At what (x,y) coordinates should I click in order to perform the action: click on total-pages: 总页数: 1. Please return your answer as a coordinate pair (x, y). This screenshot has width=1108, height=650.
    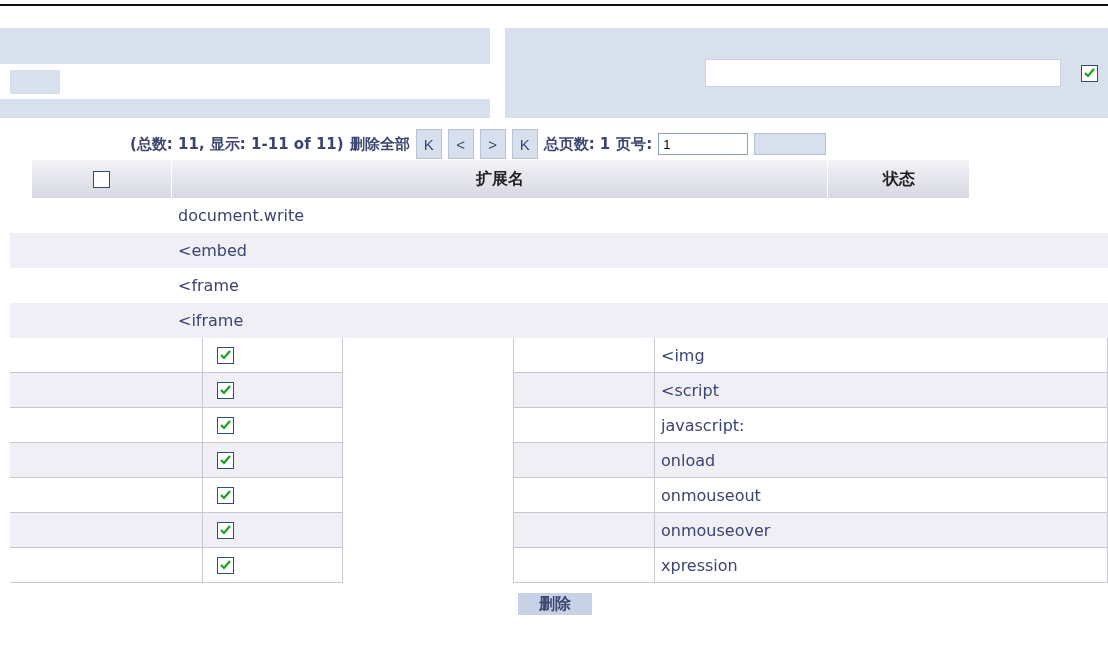
    Looking at the image, I should click on (577, 144).